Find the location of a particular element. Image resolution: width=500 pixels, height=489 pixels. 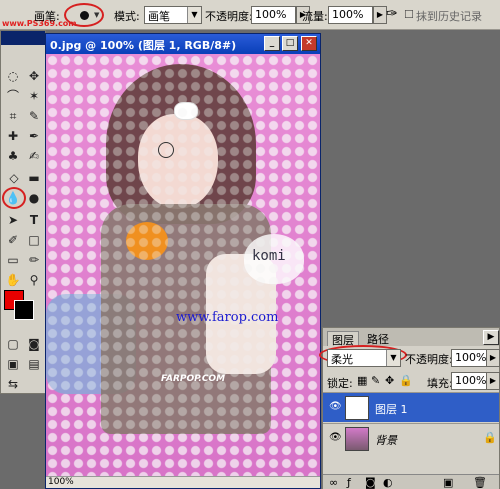

brush-cursor is located at coordinates (166, 150).